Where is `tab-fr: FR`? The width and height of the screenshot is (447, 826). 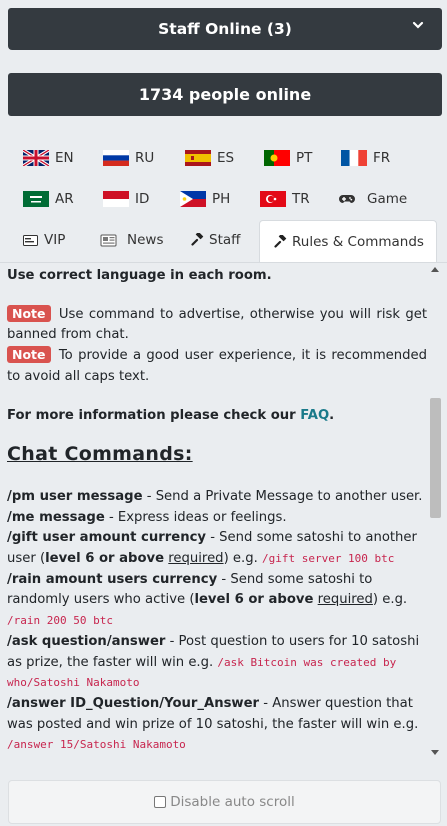
tab-fr: FR is located at coordinates (365, 158).